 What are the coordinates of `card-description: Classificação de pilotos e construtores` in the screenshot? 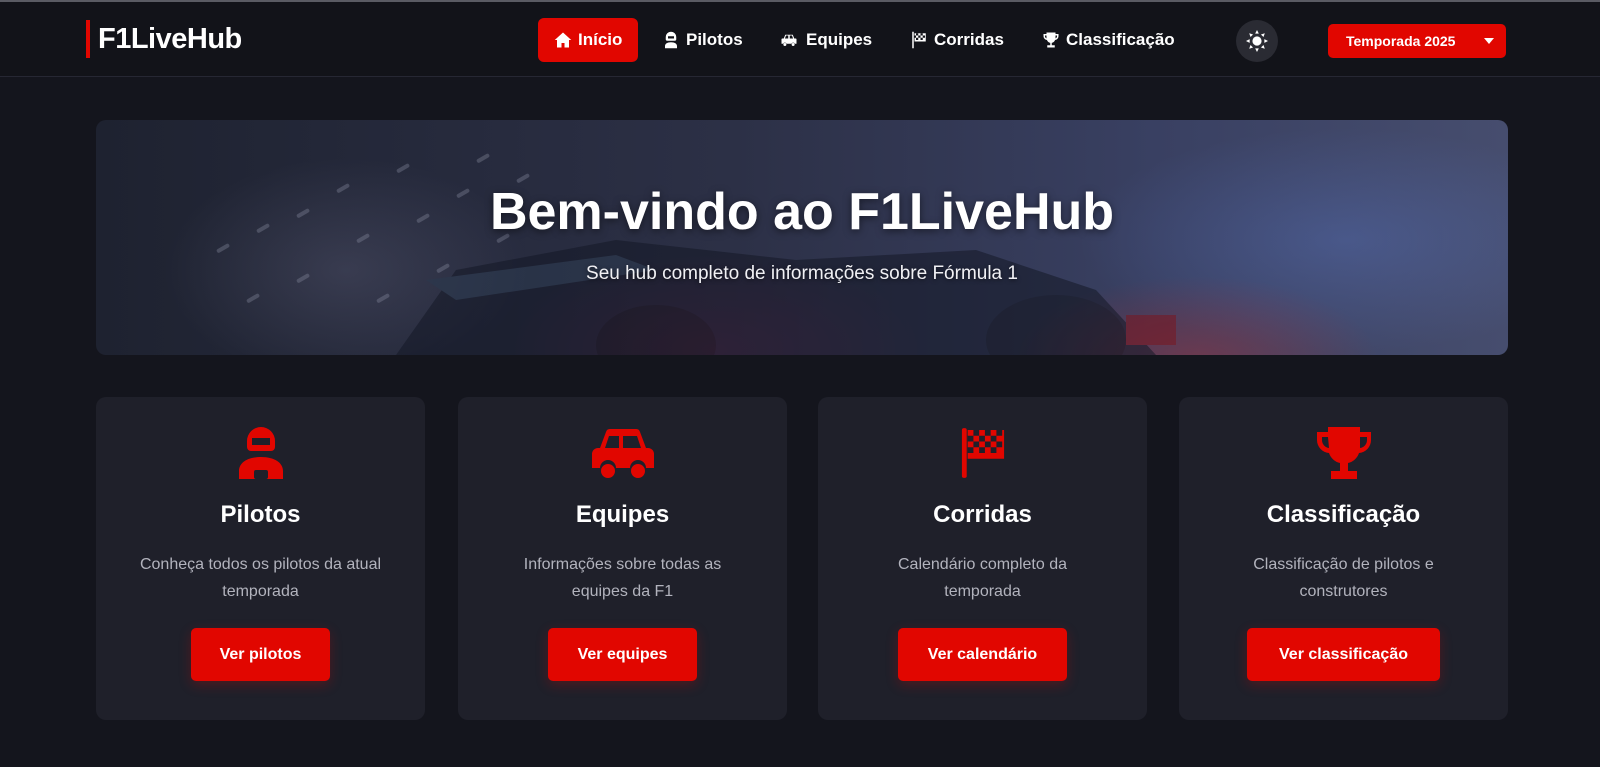 It's located at (1343, 578).